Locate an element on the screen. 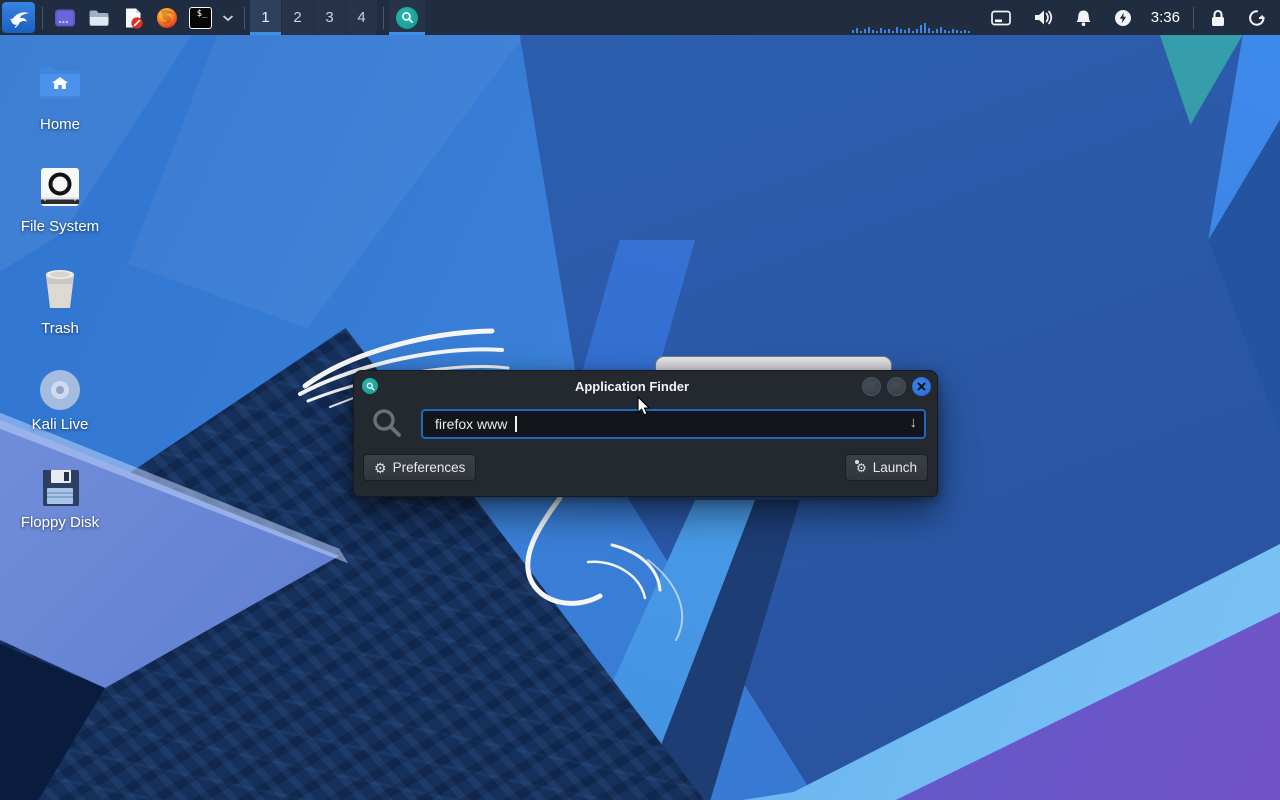  desktop-icon-label: Kali Live is located at coordinates (60, 424).